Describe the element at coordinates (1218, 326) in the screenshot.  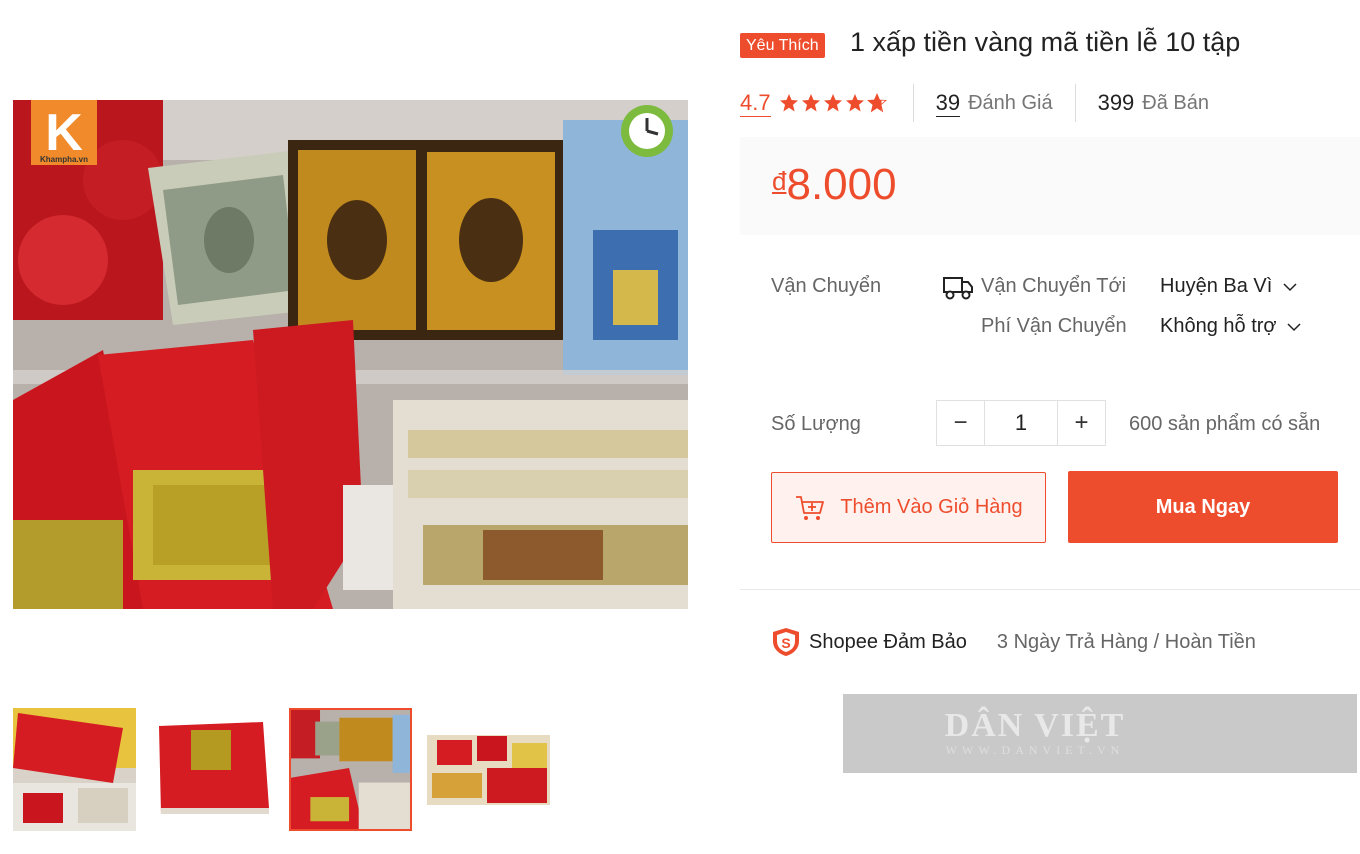
I see `shipping-fee-value: Không hỗ trợ` at that location.